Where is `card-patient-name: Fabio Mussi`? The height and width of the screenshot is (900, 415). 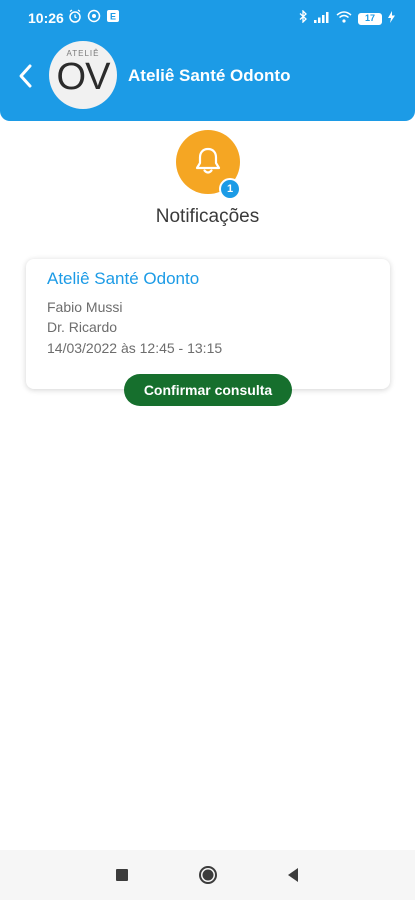 card-patient-name: Fabio Mussi is located at coordinates (85, 307).